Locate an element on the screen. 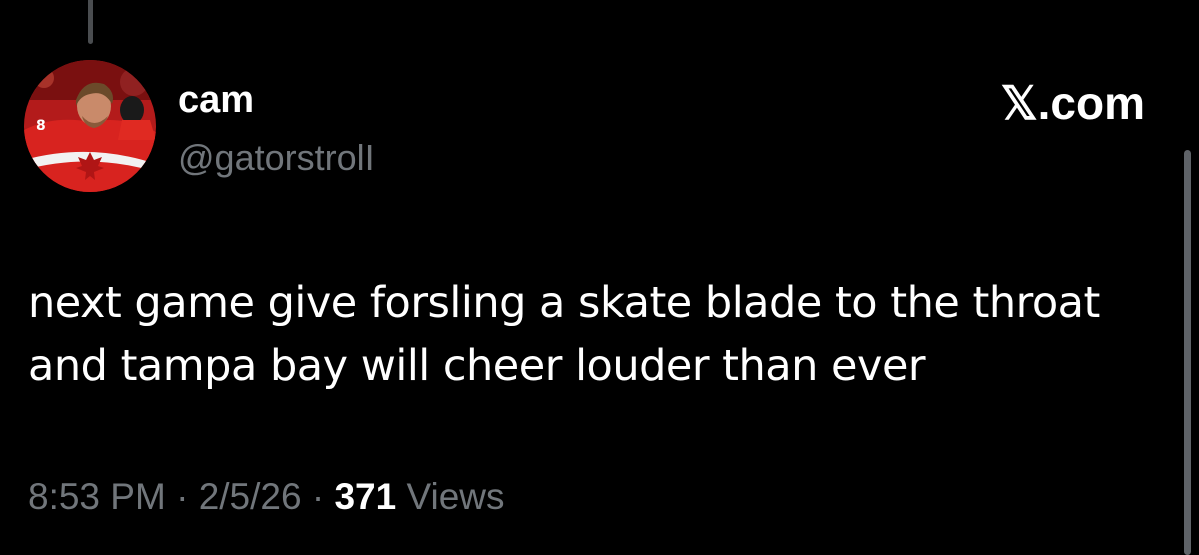  views-label: Views is located at coordinates (455, 496).